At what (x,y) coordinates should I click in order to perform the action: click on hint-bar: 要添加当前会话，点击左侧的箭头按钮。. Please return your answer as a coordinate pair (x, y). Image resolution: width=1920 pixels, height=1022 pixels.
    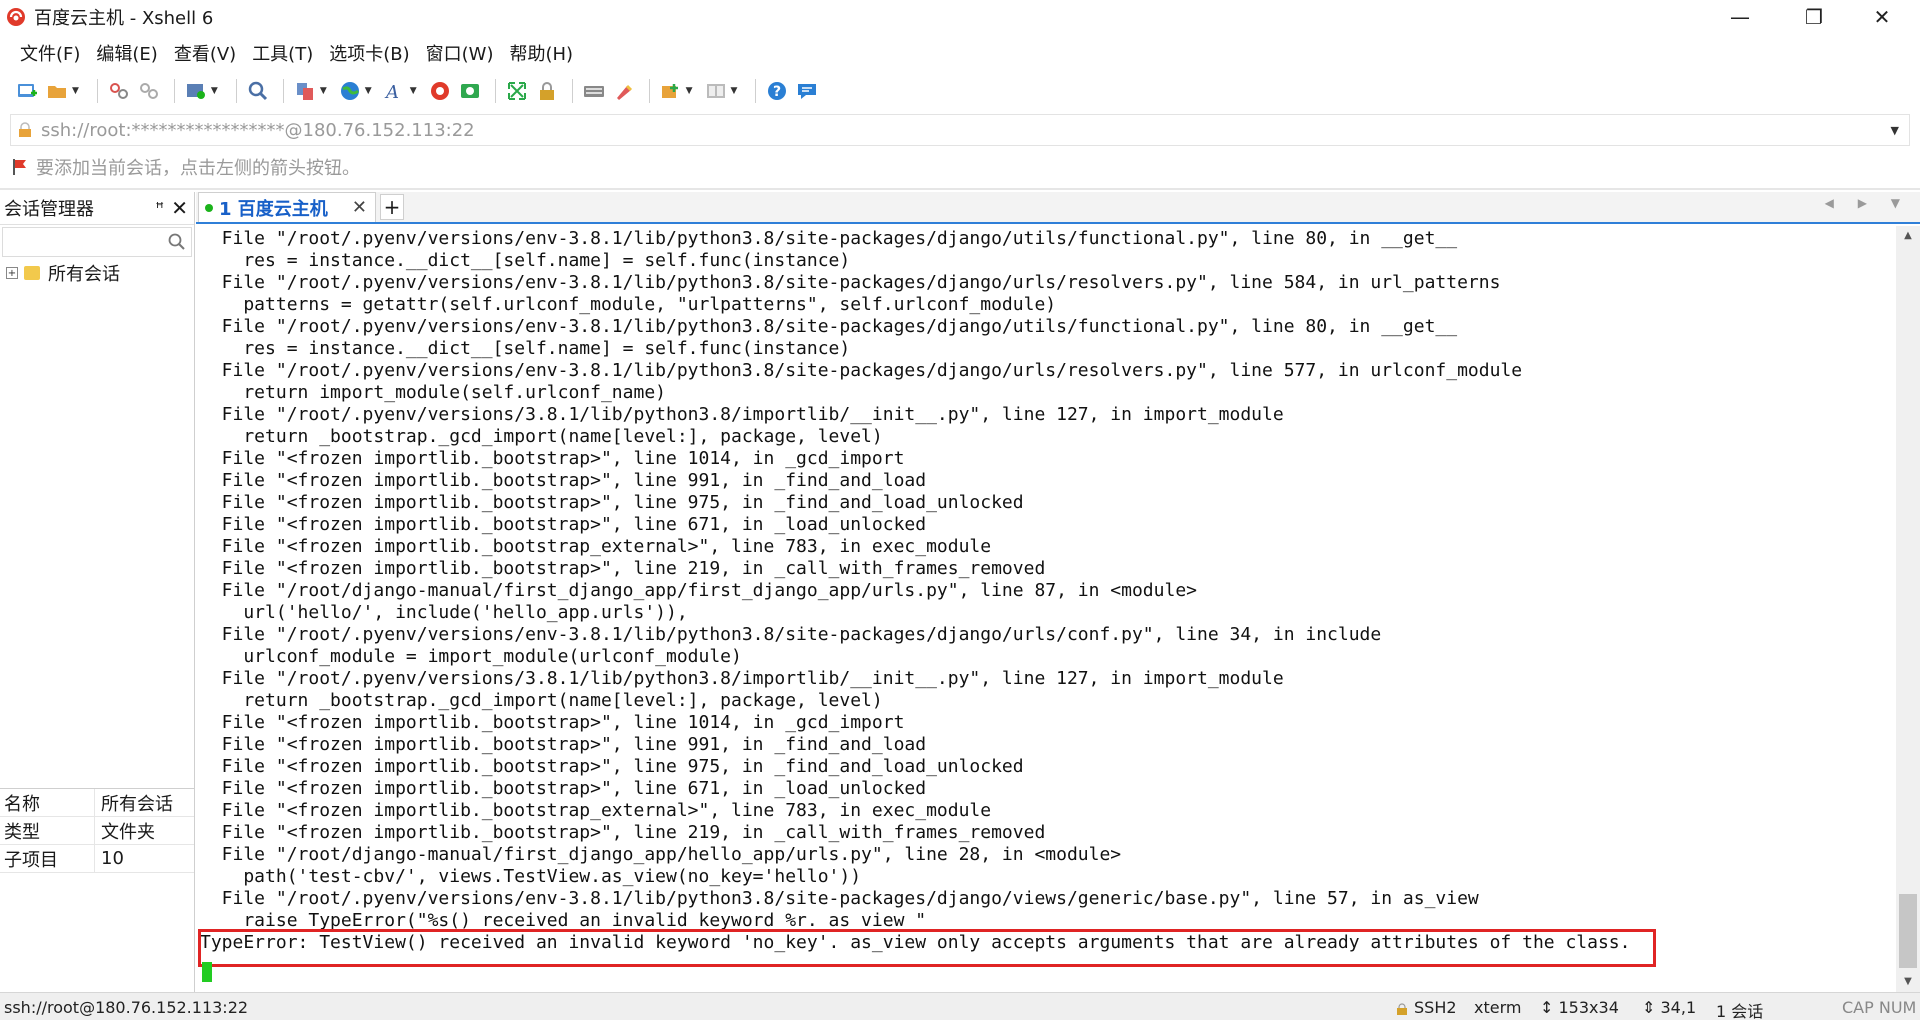
    Looking at the image, I should click on (185, 167).